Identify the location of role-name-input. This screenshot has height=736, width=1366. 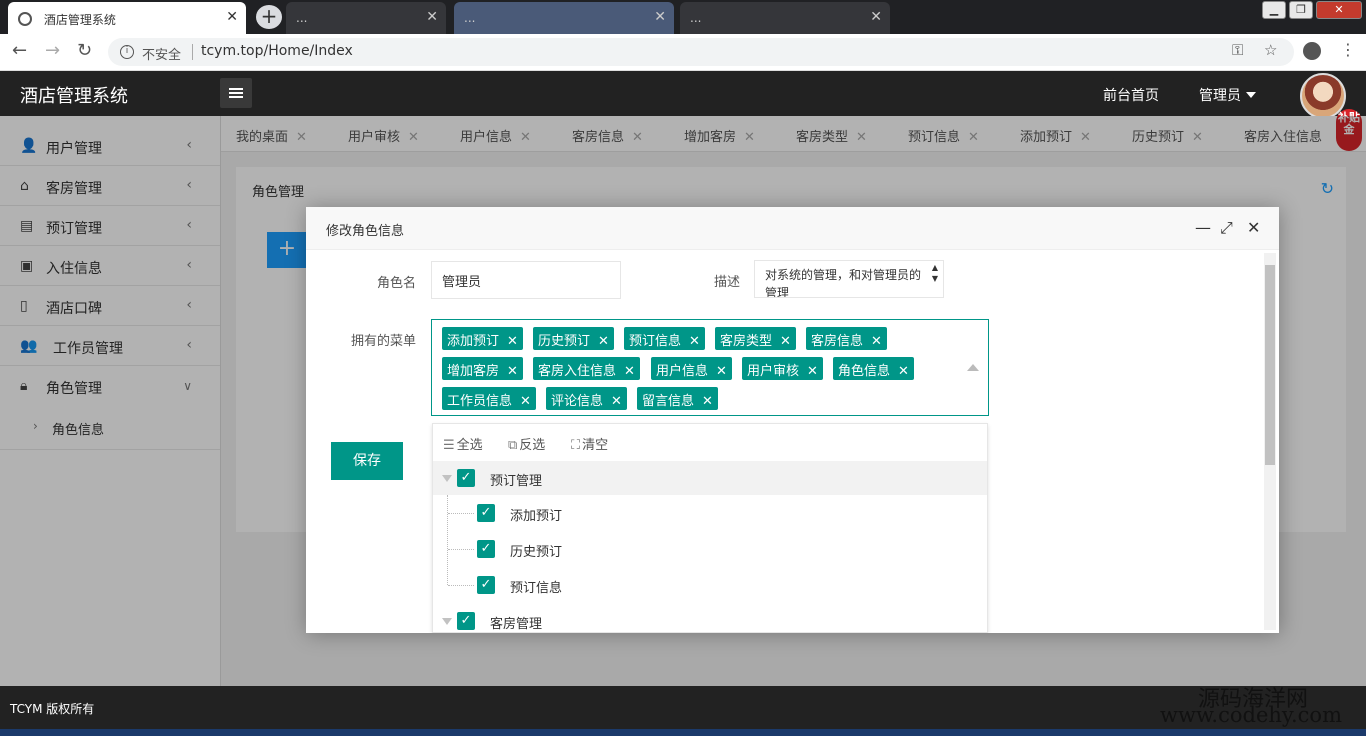
(526, 280).